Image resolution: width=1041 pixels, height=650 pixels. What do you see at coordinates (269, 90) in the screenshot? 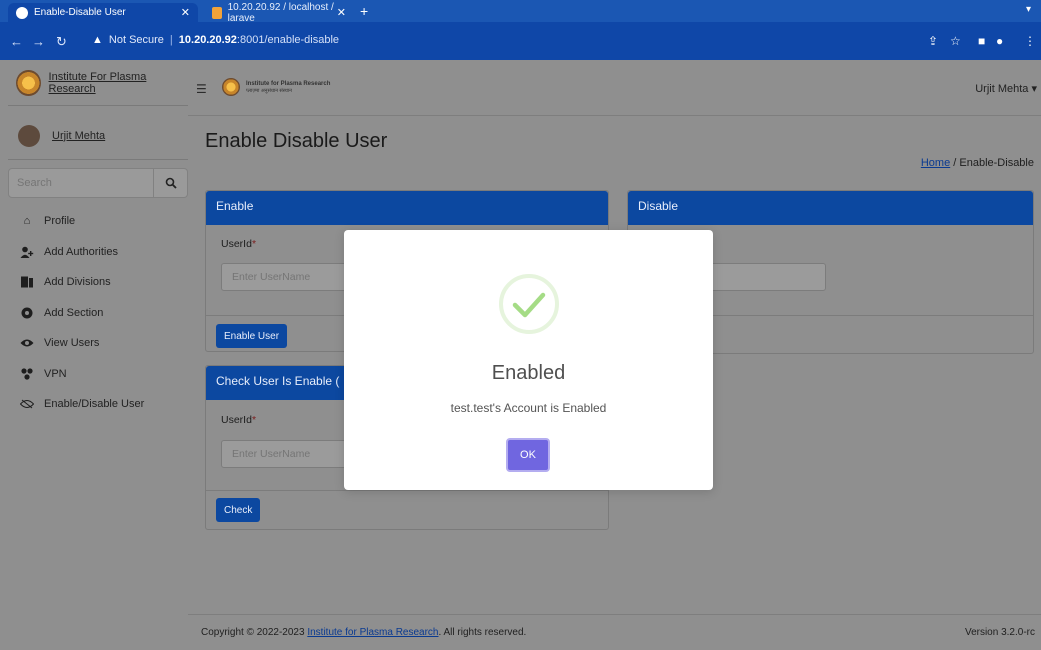
I see `logo-text-hindi: प्लाज़्मा अनुसंधान संस्थान` at bounding box center [269, 90].